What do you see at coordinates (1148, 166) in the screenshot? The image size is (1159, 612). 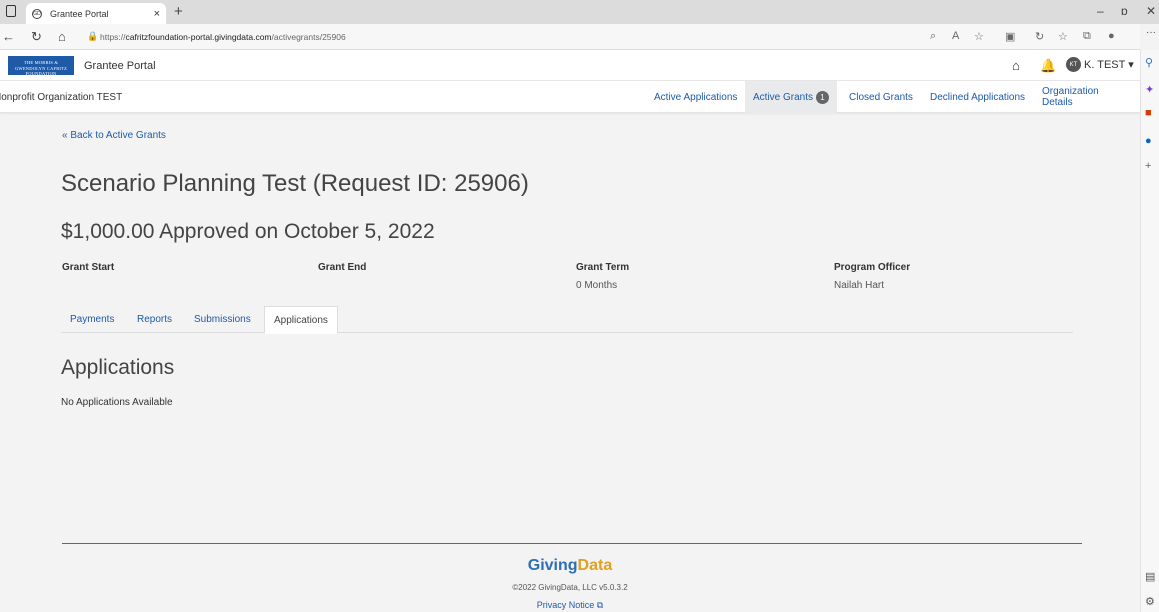 I see `add-sidebar-icon: +` at bounding box center [1148, 166].